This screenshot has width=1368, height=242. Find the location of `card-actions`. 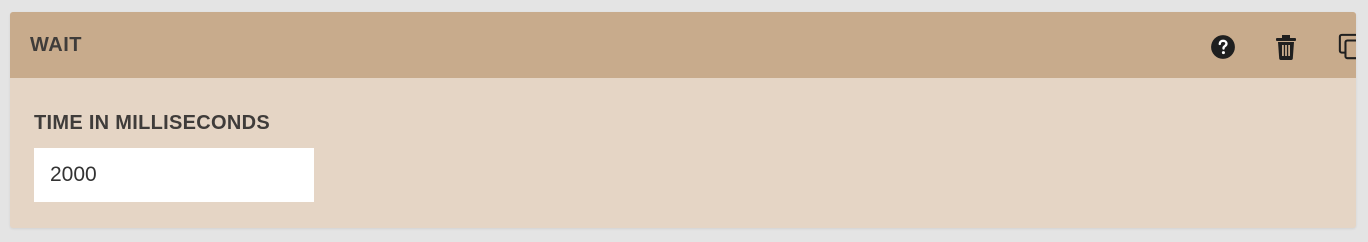

card-actions is located at coordinates (1226, 45).